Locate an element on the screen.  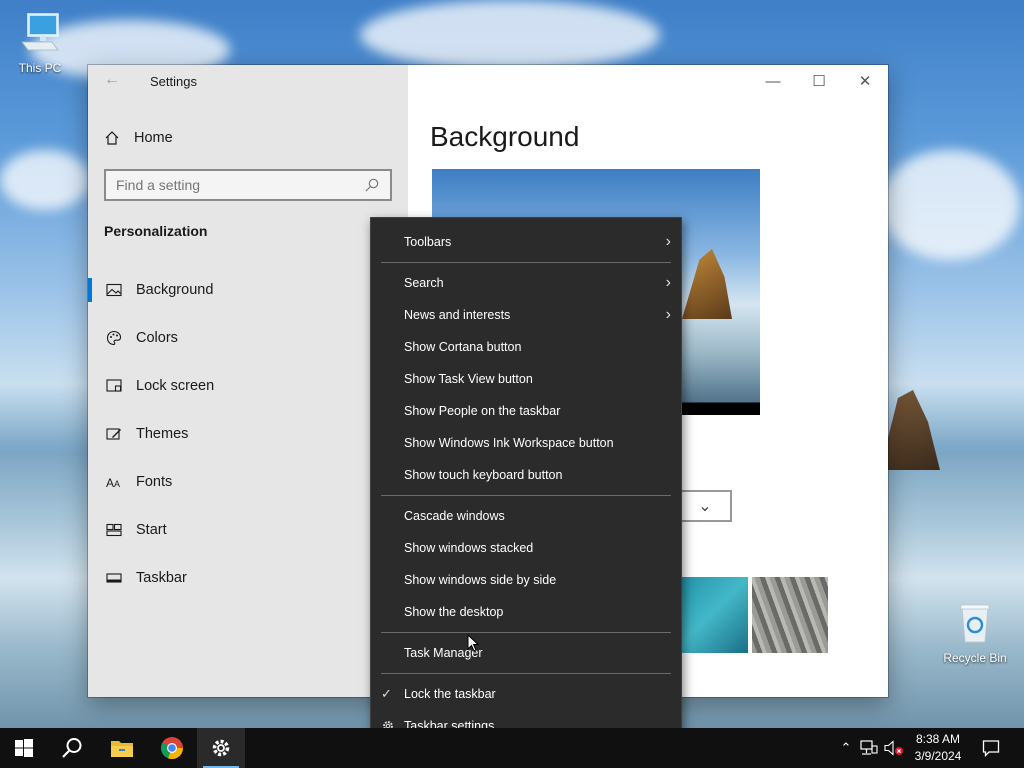
desktop-icon-this-pc: This PC is located at coordinates (40, 43).